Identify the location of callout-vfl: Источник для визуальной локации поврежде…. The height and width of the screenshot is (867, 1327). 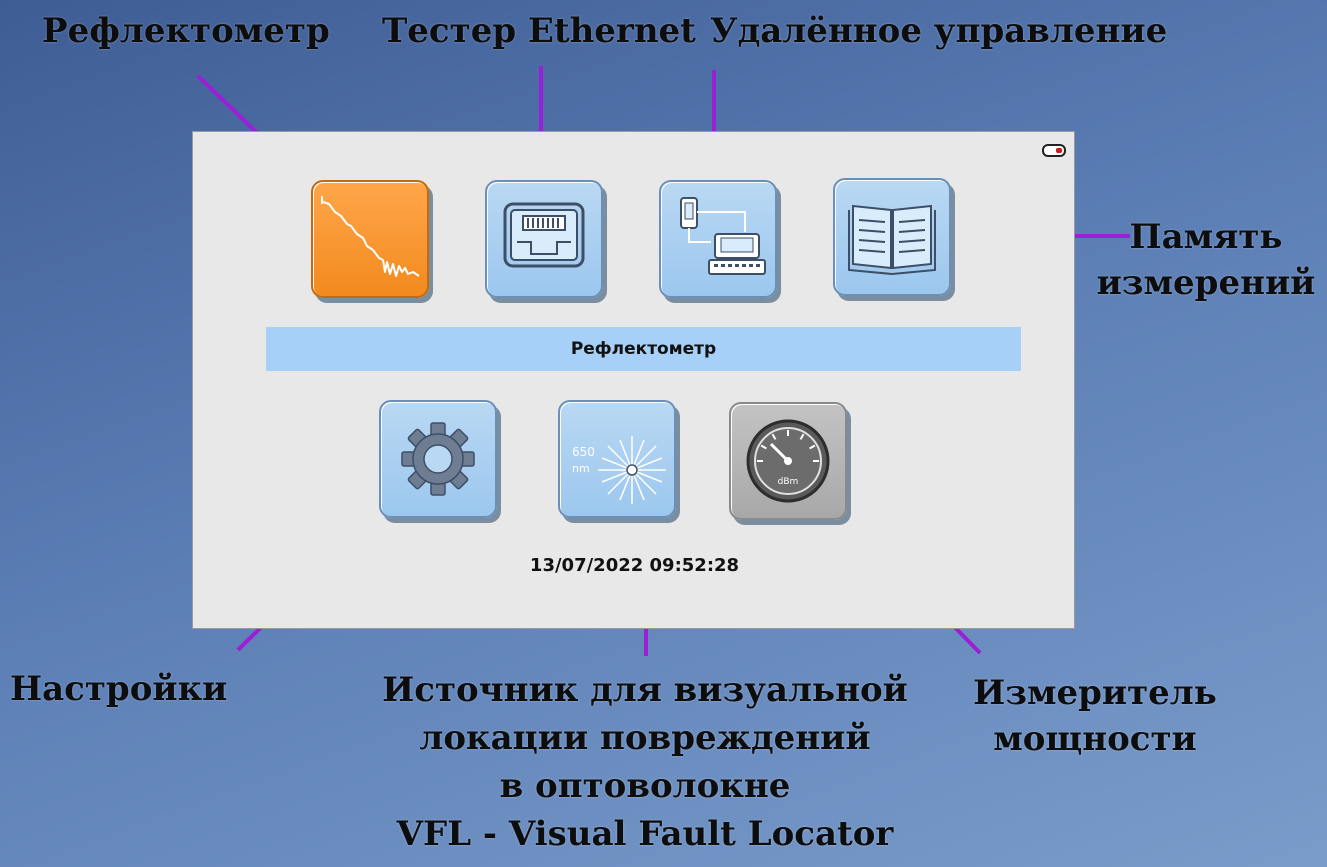
(645, 762).